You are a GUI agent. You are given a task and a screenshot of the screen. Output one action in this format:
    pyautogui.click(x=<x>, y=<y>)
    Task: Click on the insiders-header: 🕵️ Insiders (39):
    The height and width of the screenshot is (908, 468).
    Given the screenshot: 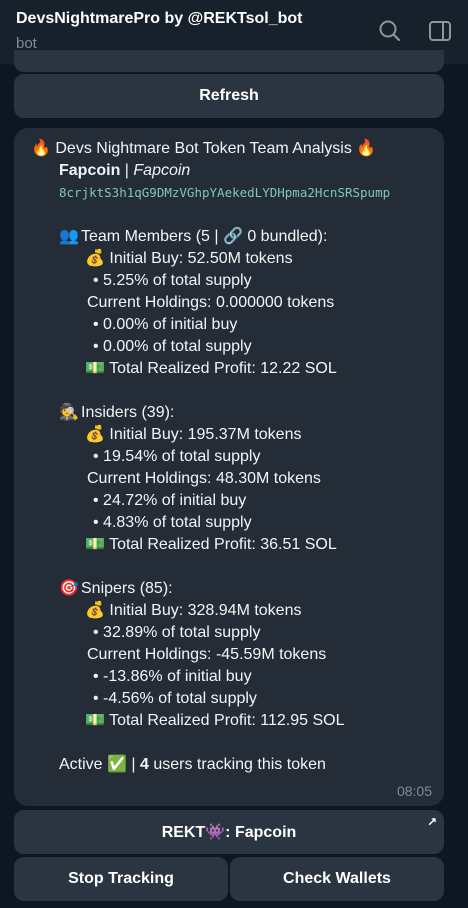 What is the action you would take?
    pyautogui.click(x=229, y=413)
    